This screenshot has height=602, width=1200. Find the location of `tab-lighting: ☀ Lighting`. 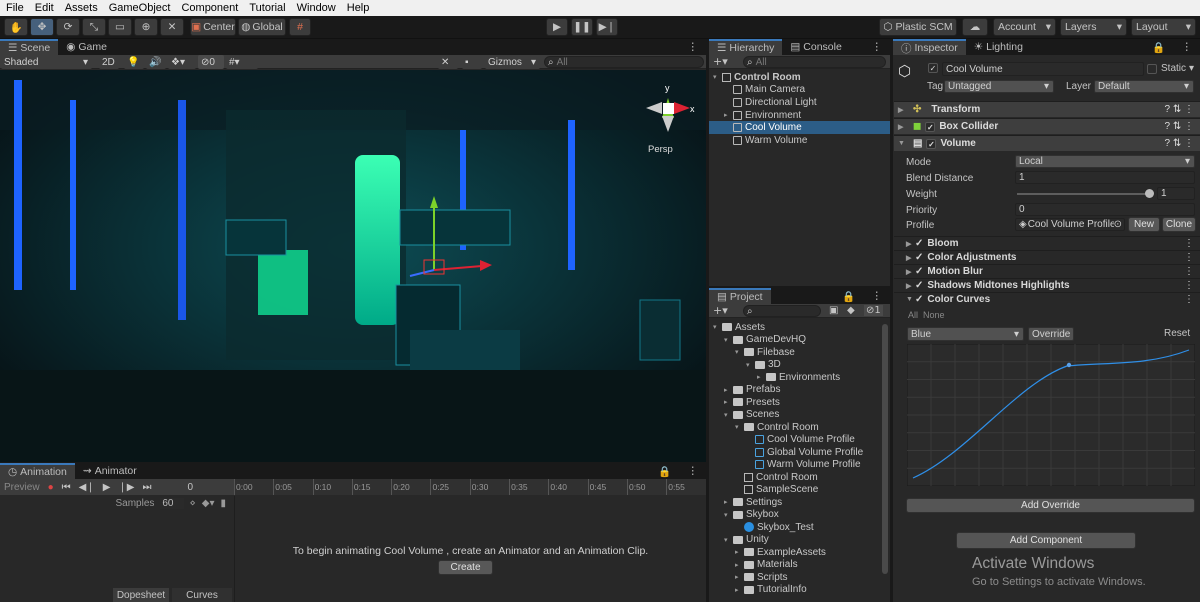

tab-lighting: ☀ Lighting is located at coordinates (998, 47).